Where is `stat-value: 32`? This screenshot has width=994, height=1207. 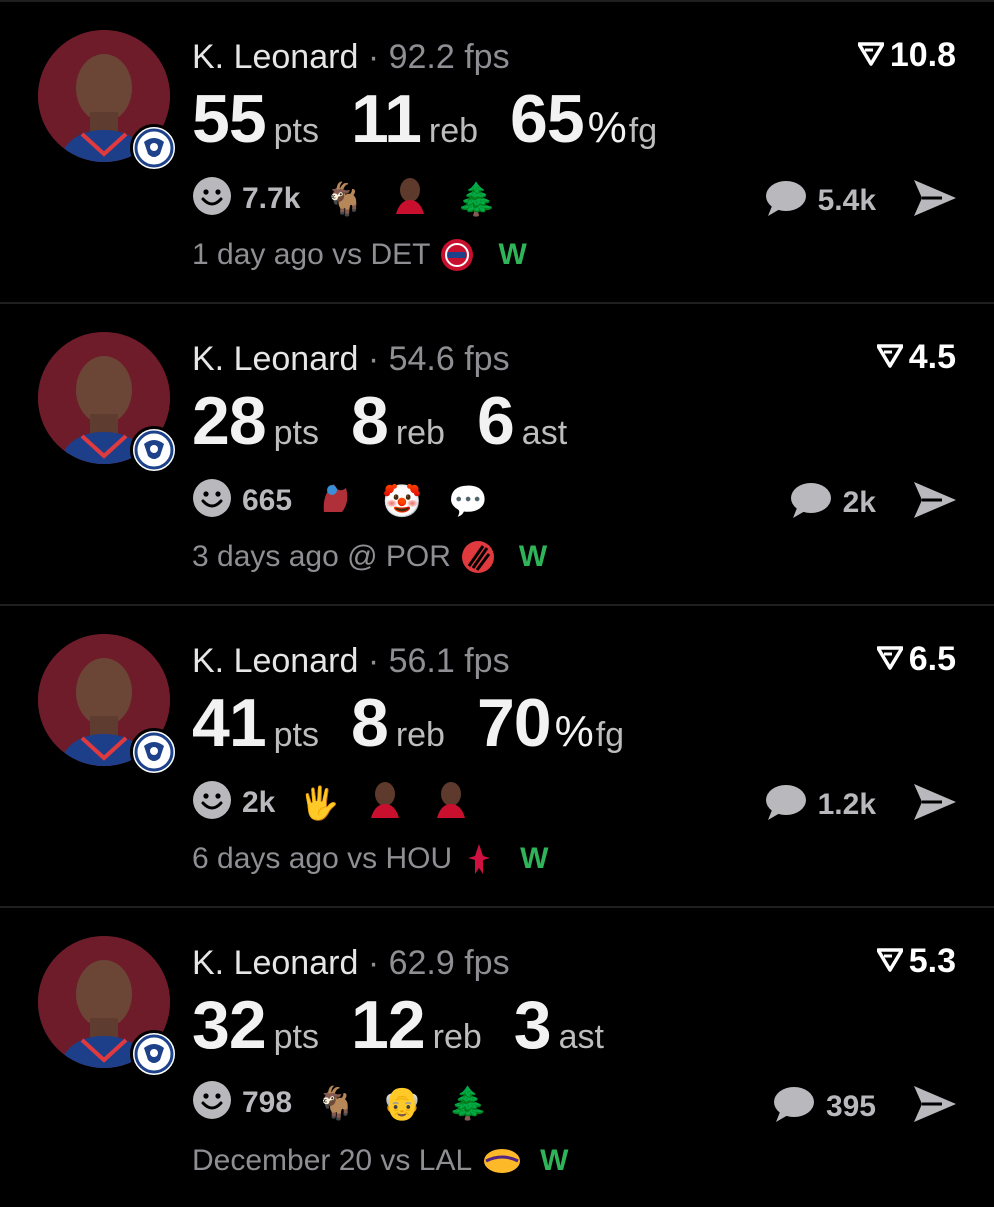 stat-value: 32 is located at coordinates (229, 1025).